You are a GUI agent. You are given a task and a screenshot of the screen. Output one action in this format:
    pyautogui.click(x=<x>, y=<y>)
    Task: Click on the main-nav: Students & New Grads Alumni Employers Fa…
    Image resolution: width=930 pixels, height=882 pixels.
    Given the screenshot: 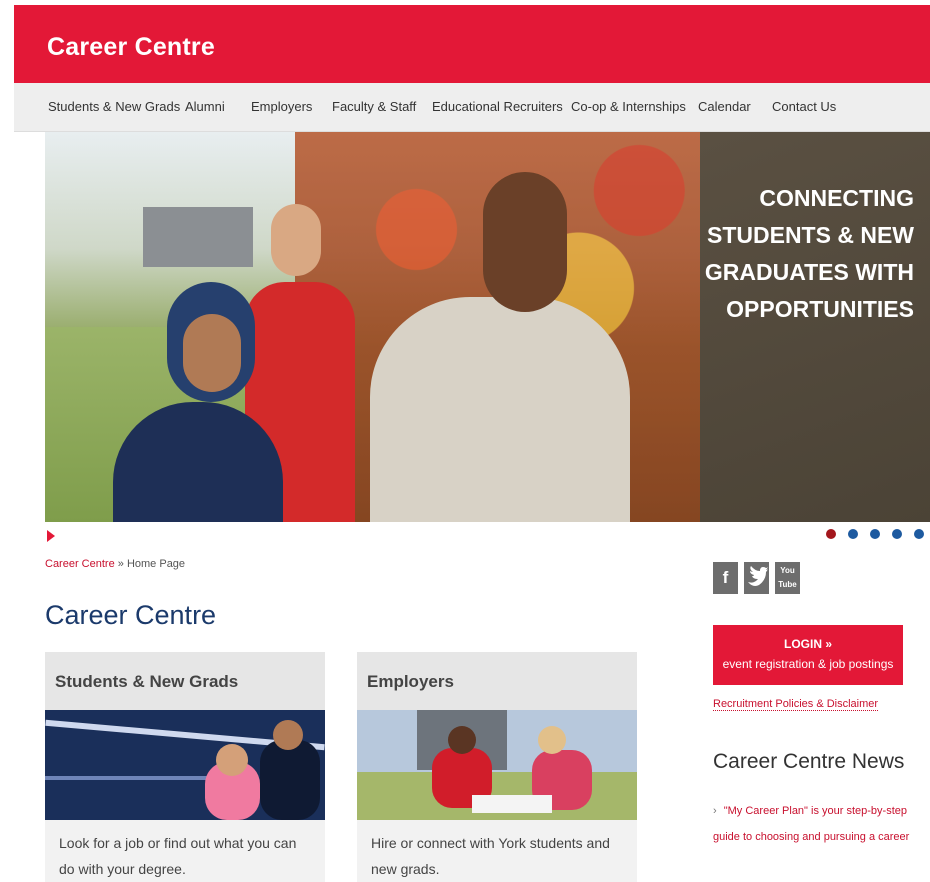 What is the action you would take?
    pyautogui.click(x=472, y=107)
    